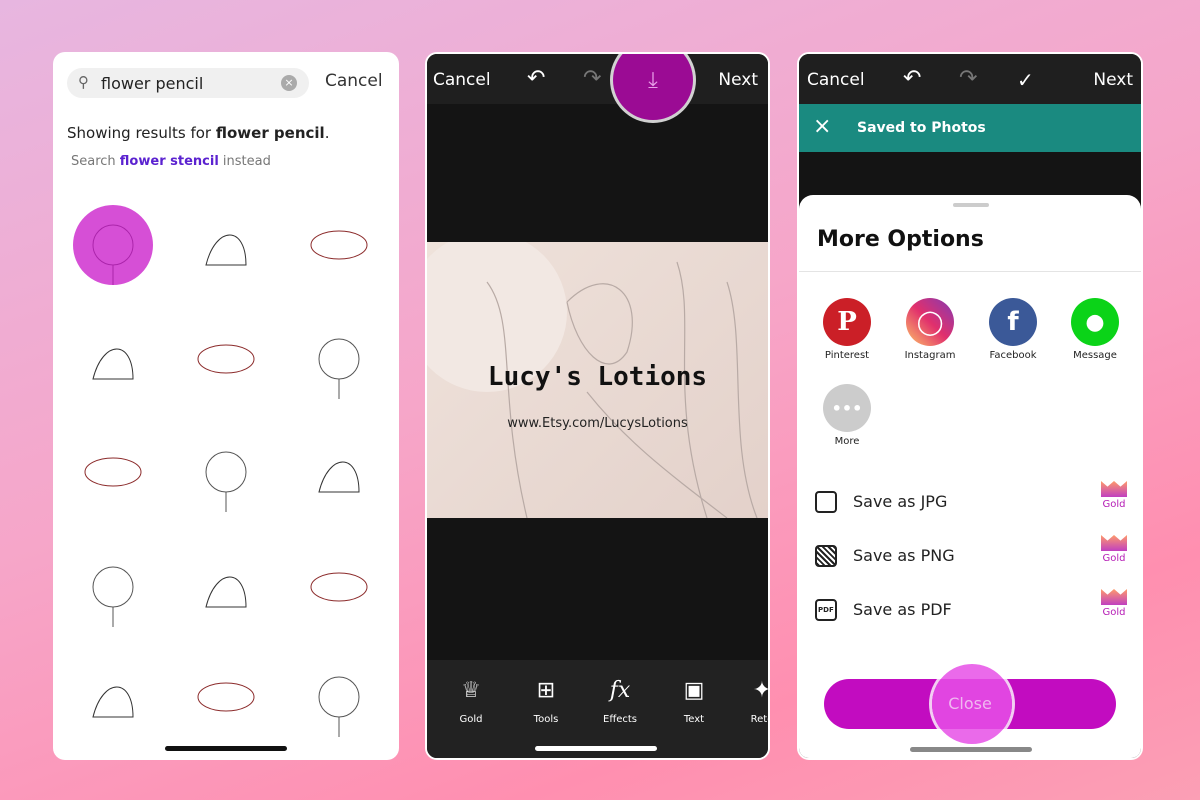  I want to click on png-icon, so click(826, 556).